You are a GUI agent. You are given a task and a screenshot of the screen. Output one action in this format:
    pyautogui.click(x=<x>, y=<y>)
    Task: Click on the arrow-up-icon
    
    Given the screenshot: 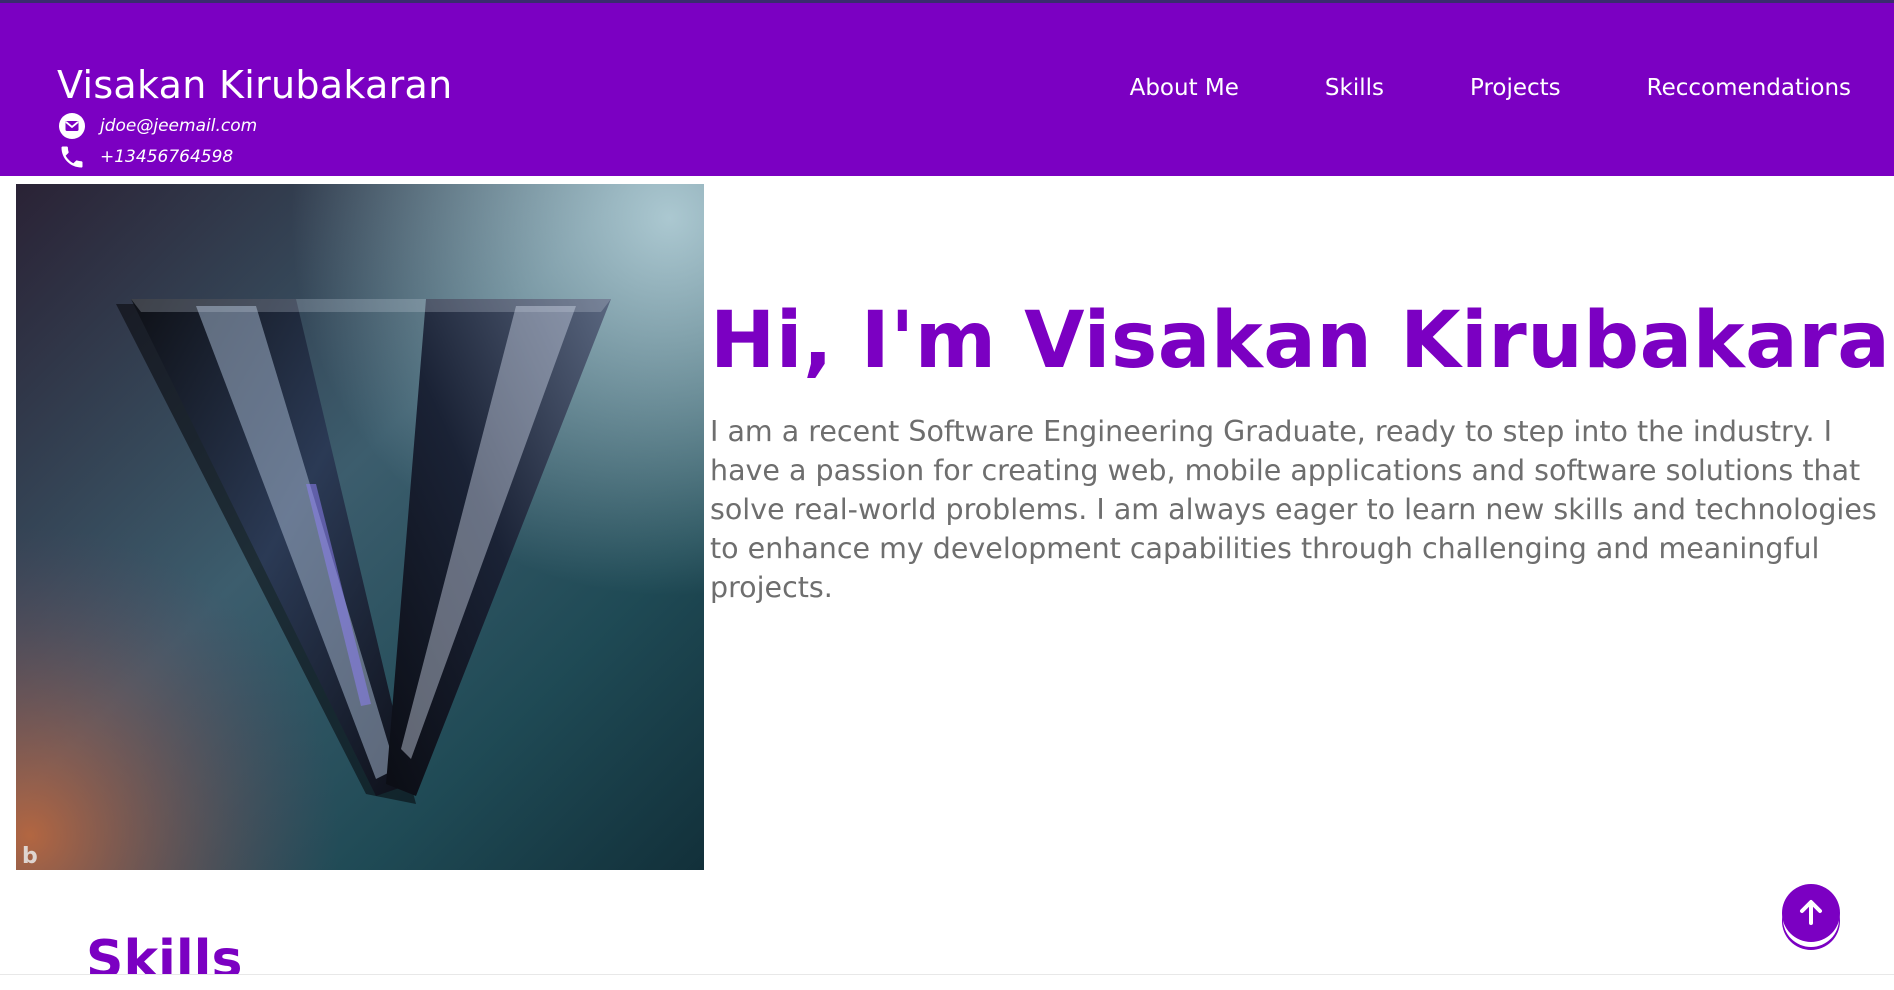 What is the action you would take?
    pyautogui.click(x=1811, y=913)
    